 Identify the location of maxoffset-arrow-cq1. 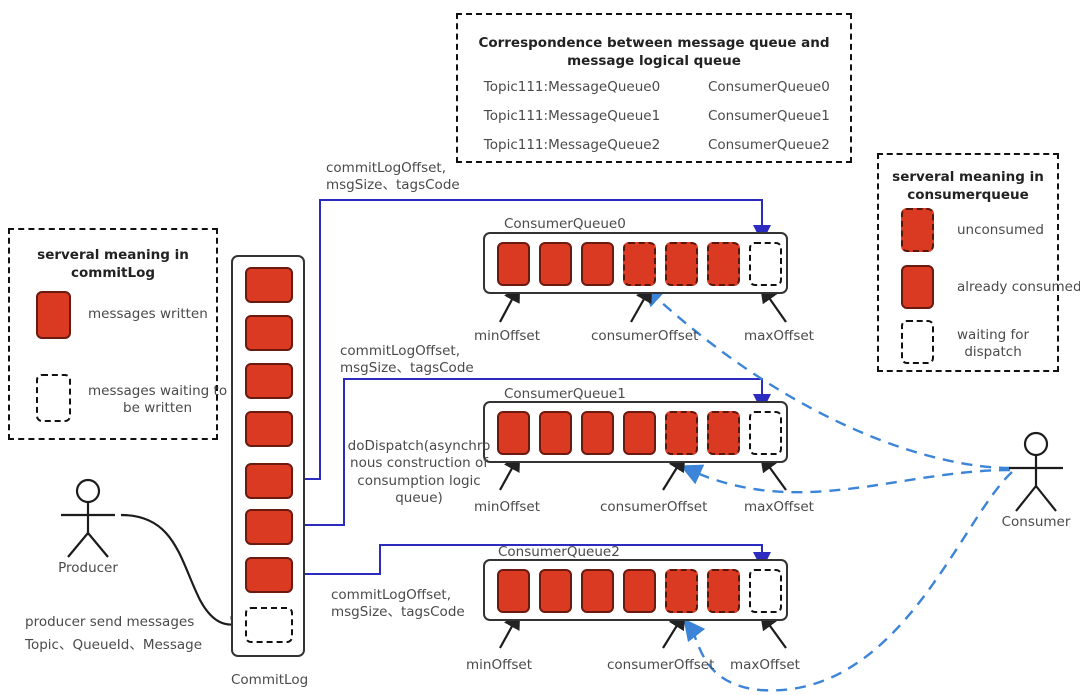
(773, 472).